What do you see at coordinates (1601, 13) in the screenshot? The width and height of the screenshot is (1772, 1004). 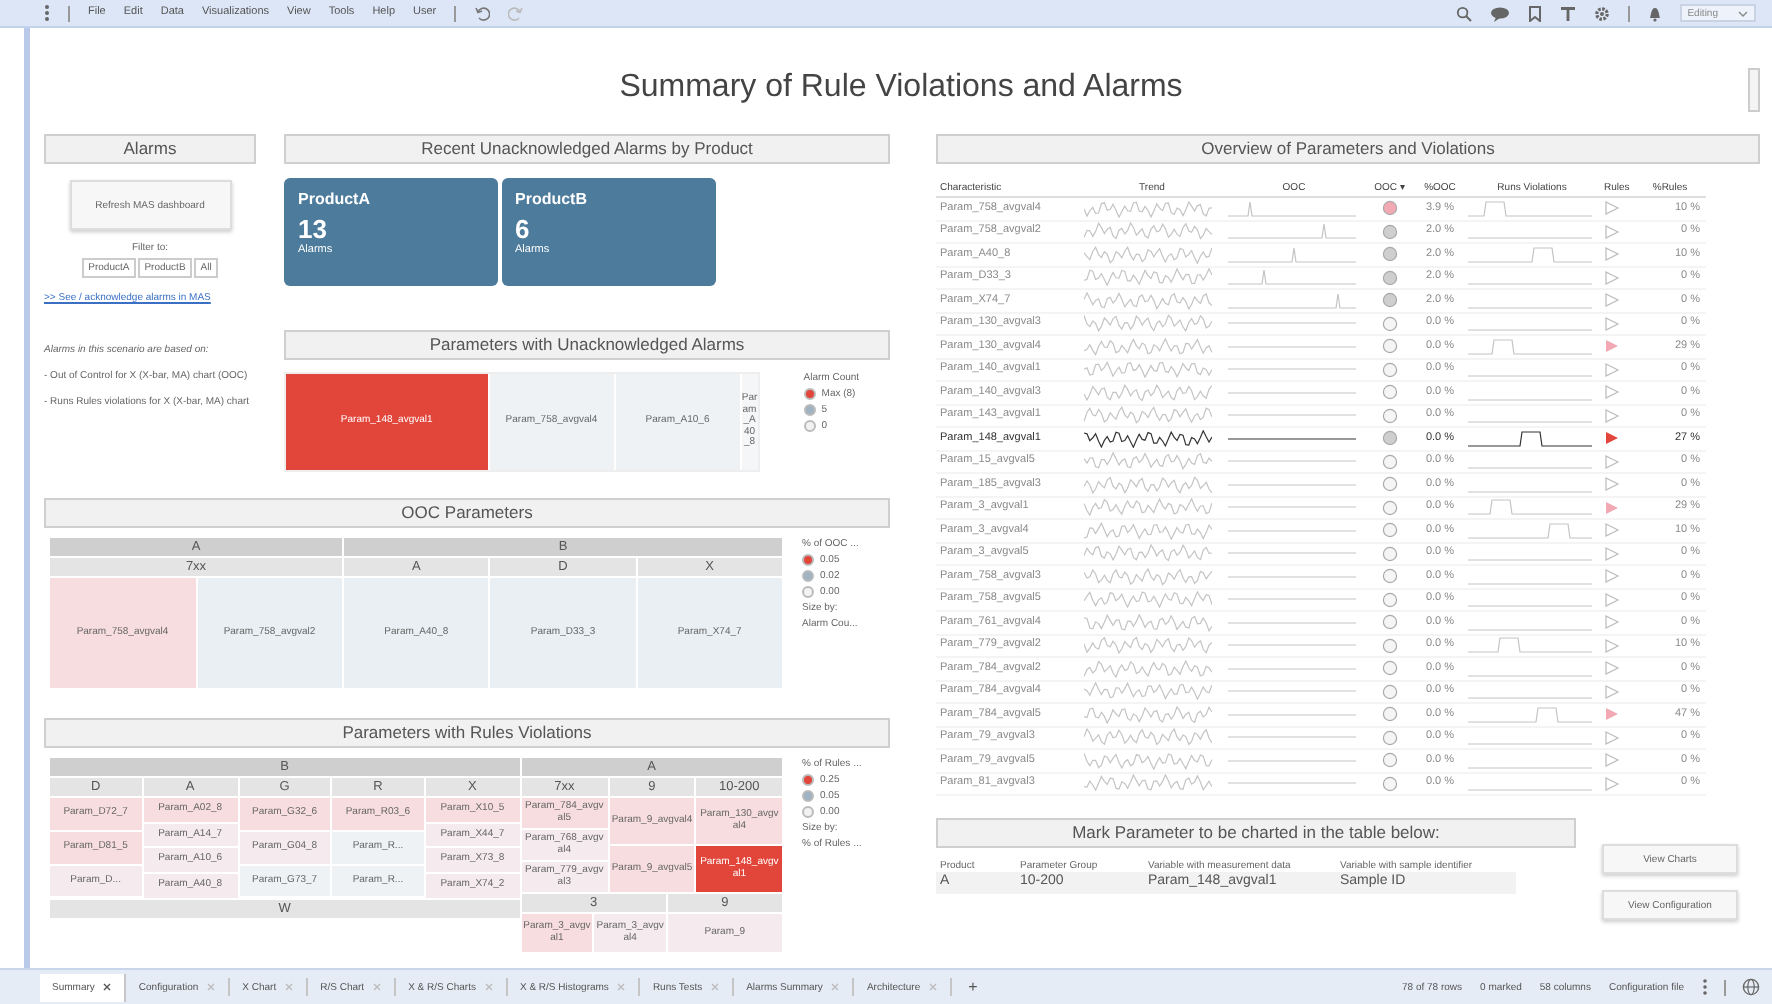 I see `settings-icon` at bounding box center [1601, 13].